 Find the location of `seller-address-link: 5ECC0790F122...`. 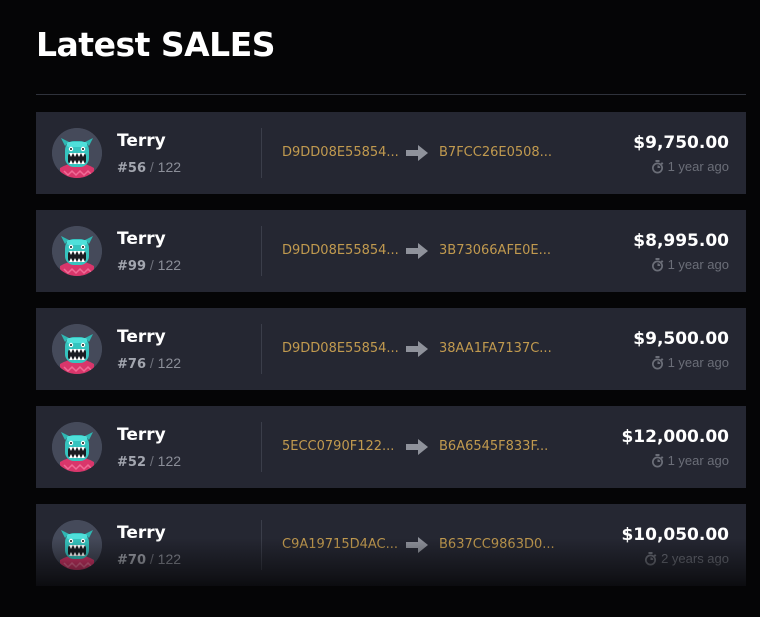

seller-address-link: 5ECC0790F122... is located at coordinates (338, 447).